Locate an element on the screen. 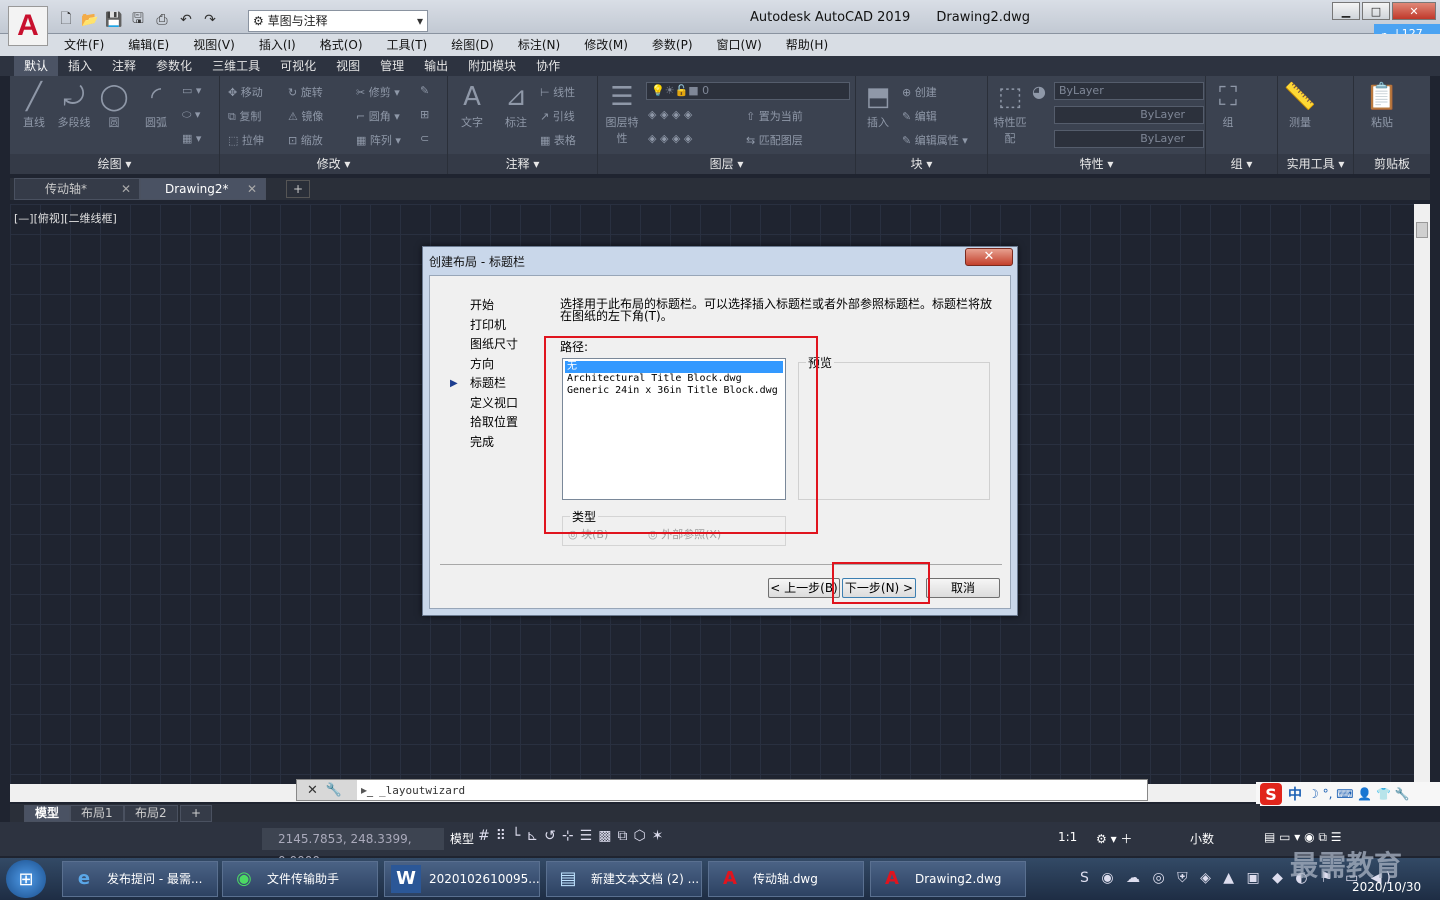  text-tool: A 文字 is located at coordinates (472, 105).